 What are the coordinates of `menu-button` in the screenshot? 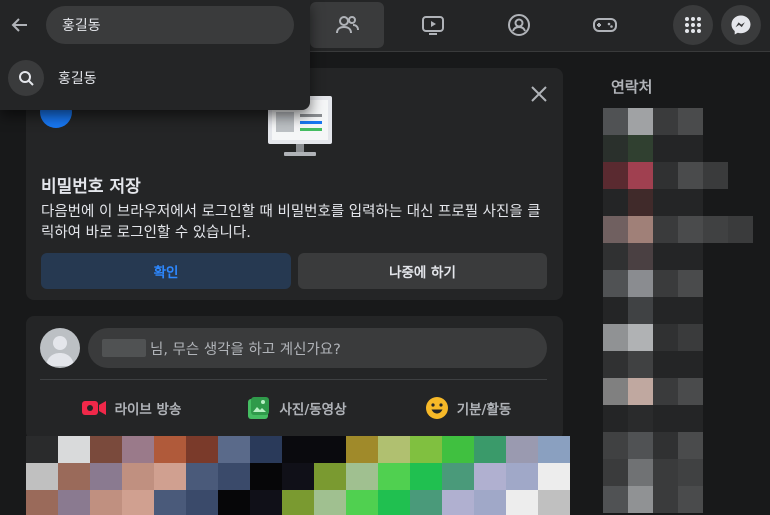 It's located at (693, 25).